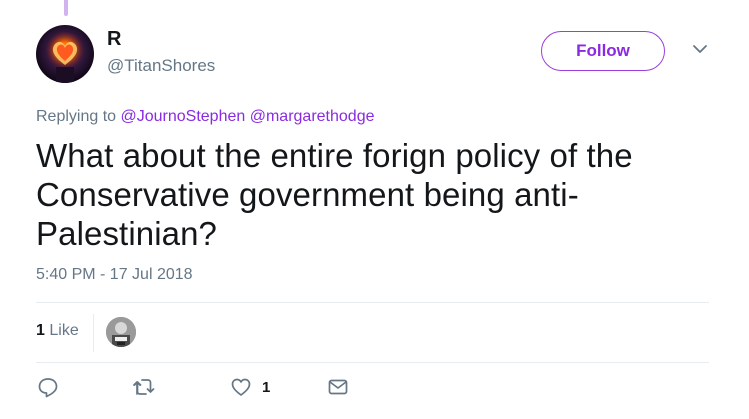 This screenshot has height=419, width=749. I want to click on thread-line, so click(66, 8).